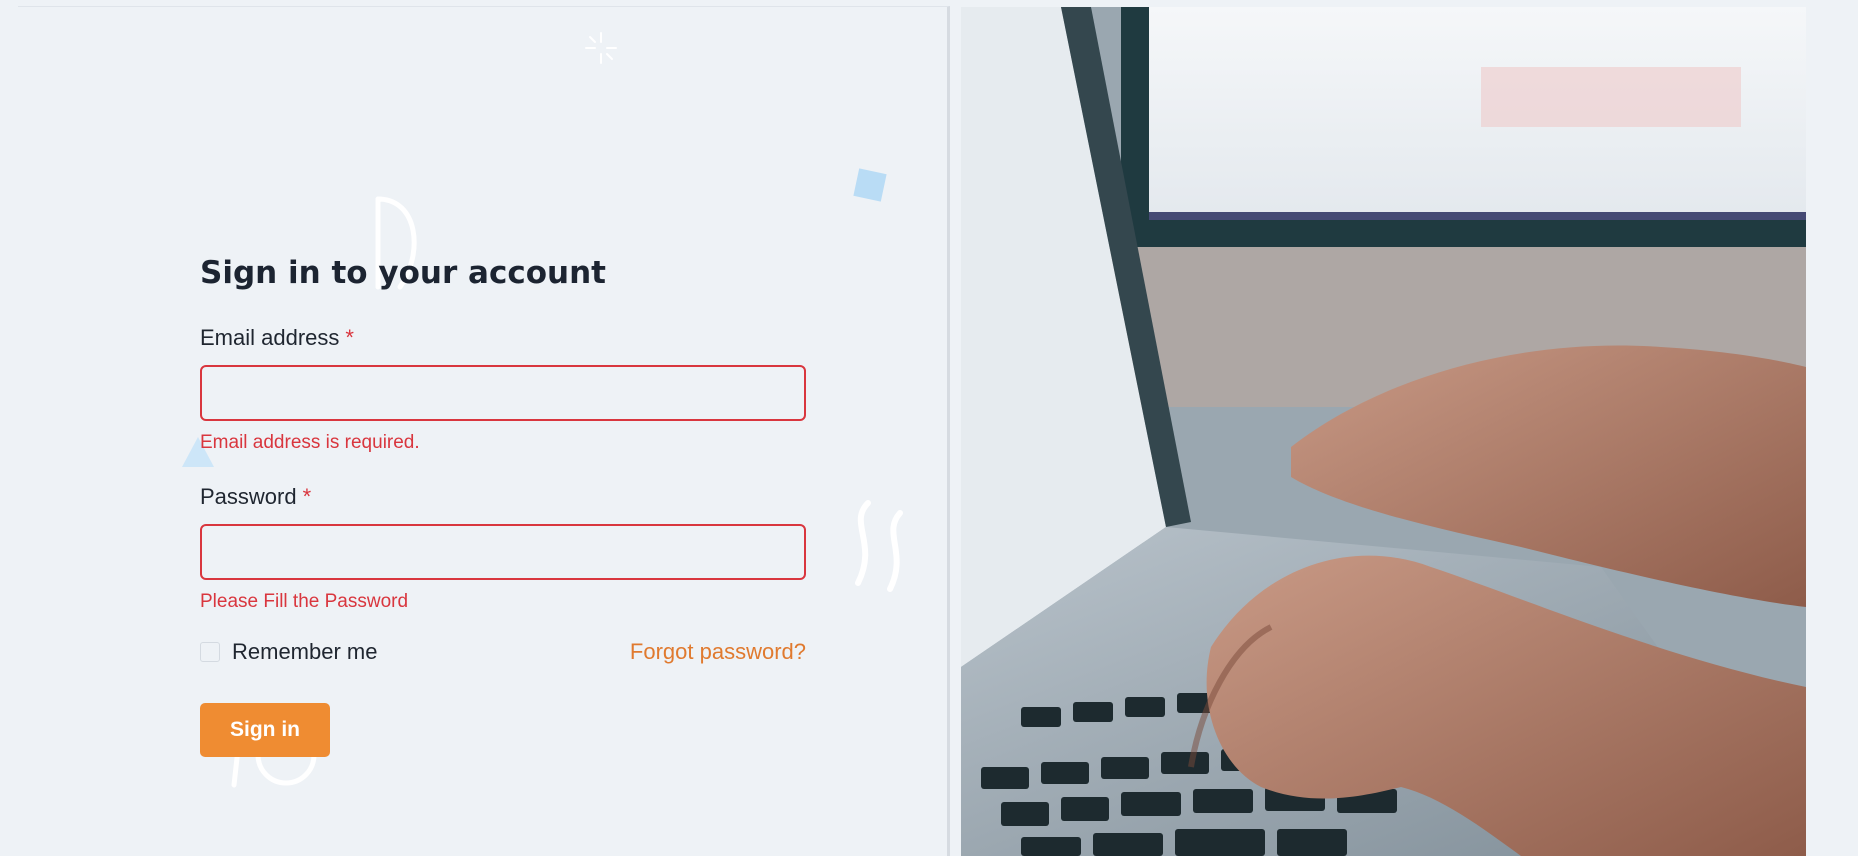 This screenshot has height=856, width=1858. Describe the element at coordinates (879, 546) in the screenshot. I see `squiggle-decoration` at that location.